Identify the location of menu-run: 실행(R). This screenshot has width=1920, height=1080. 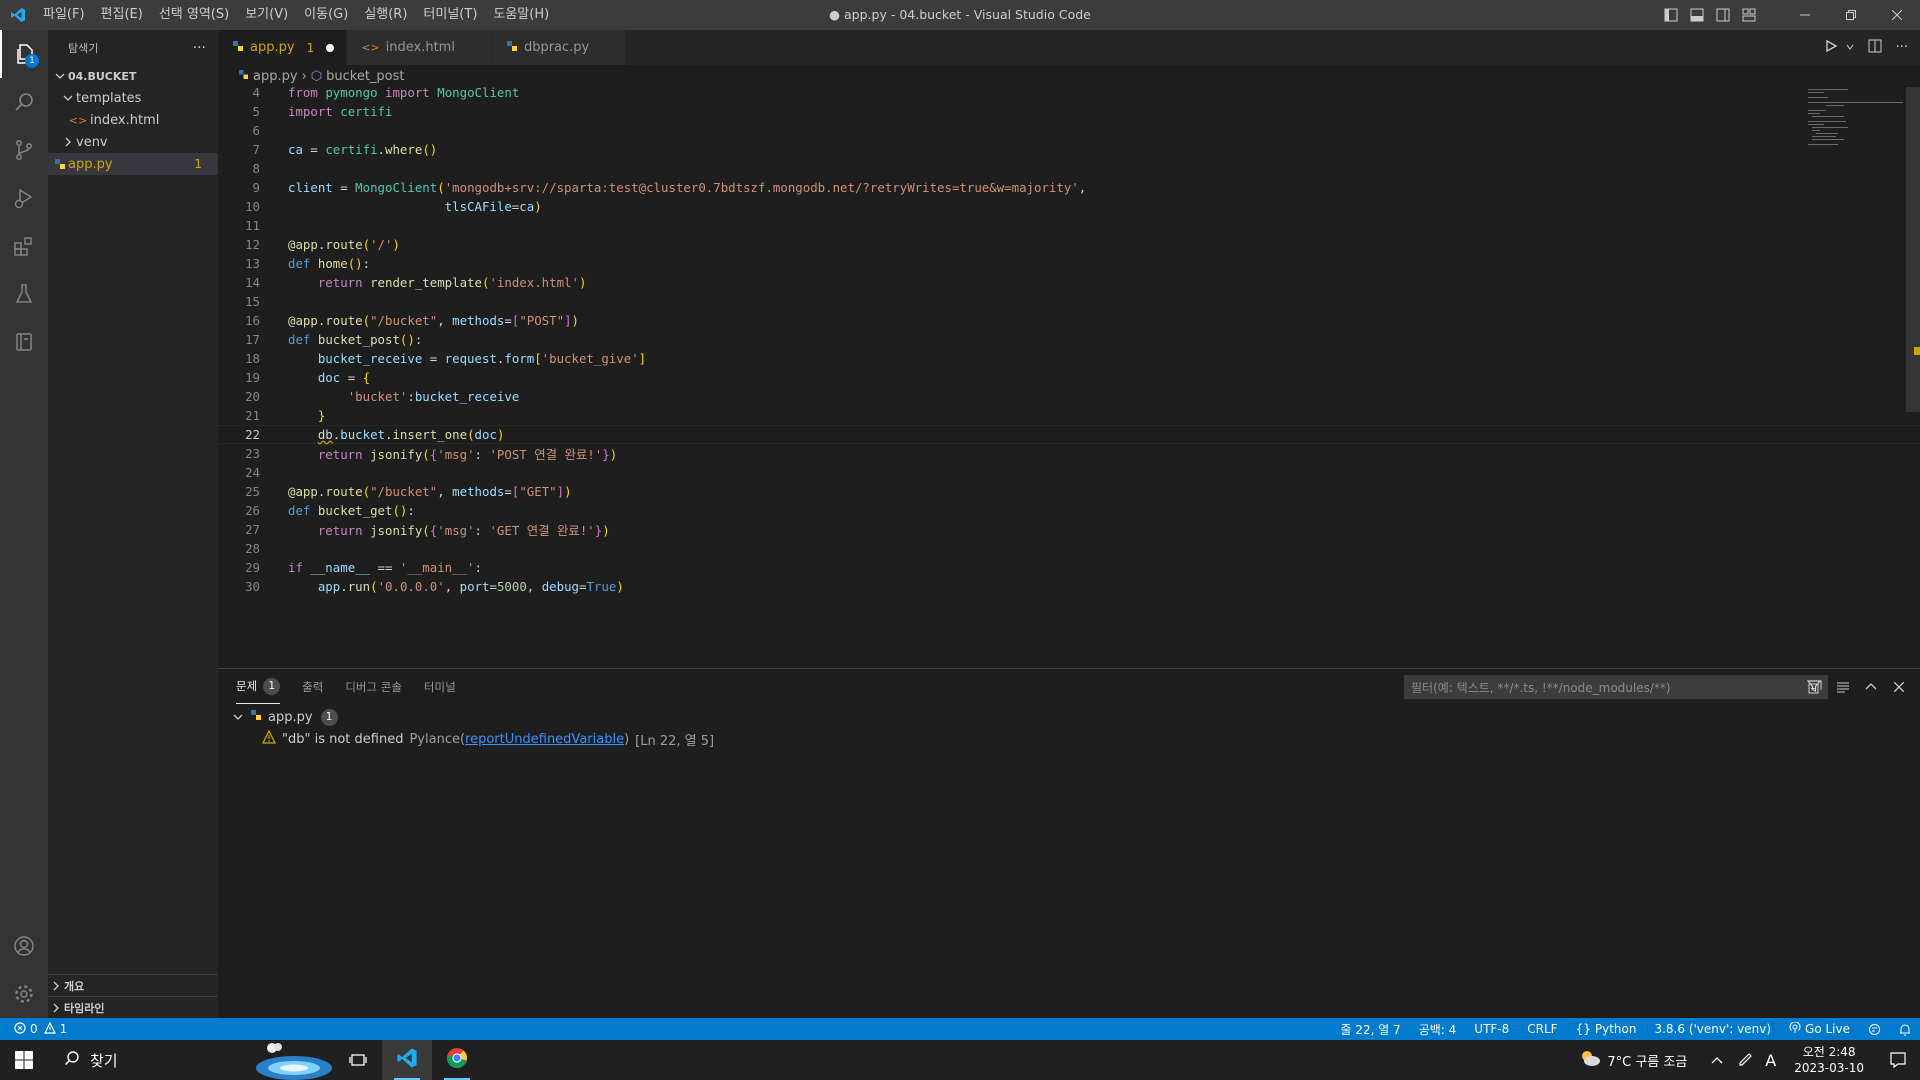
(385, 15).